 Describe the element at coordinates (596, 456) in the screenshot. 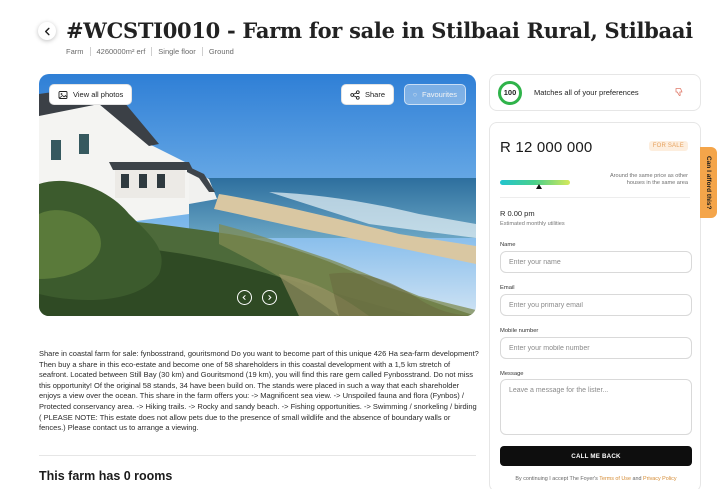

I see `call-me-back-button: CALL ME BACK` at that location.